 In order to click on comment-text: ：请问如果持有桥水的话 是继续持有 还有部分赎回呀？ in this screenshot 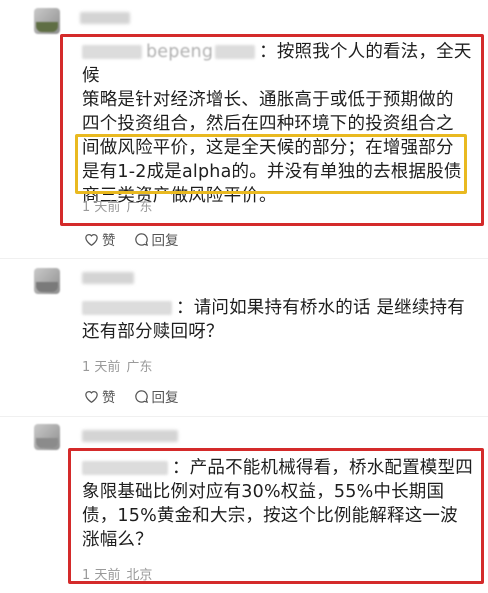, I will do `click(282, 320)`.